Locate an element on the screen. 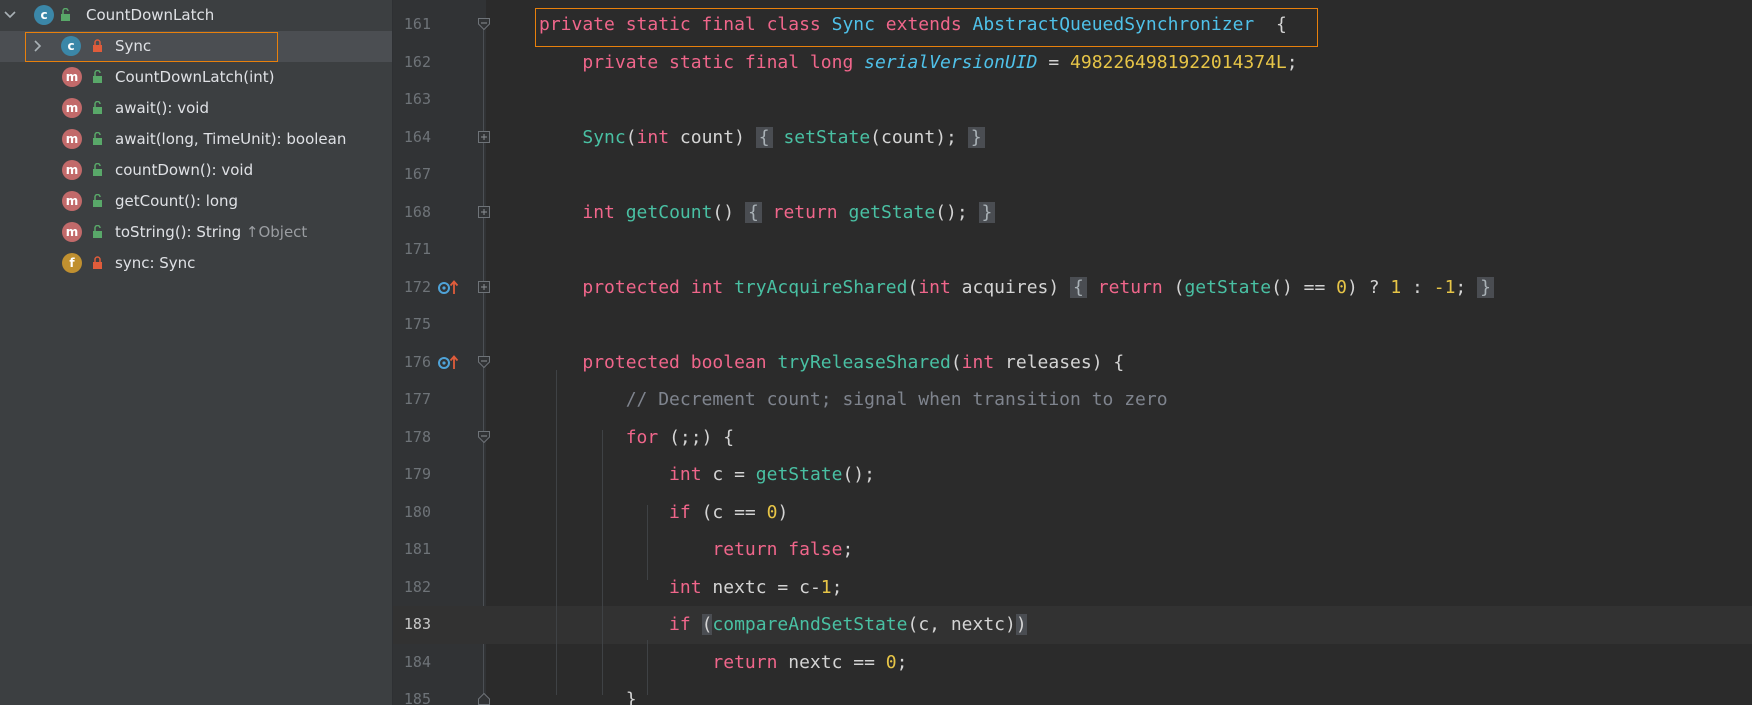 The width and height of the screenshot is (1752, 705). code-text: Sync(int count) { setState(count); } is located at coordinates (762, 137).